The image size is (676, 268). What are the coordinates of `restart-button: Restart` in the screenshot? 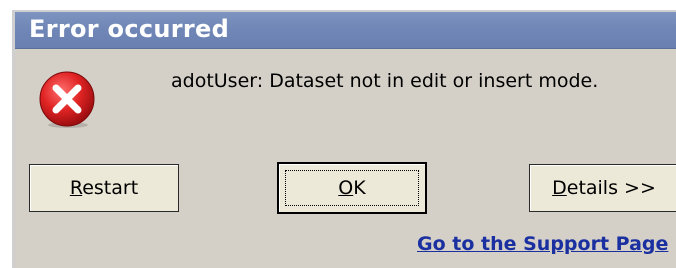 It's located at (104, 188).